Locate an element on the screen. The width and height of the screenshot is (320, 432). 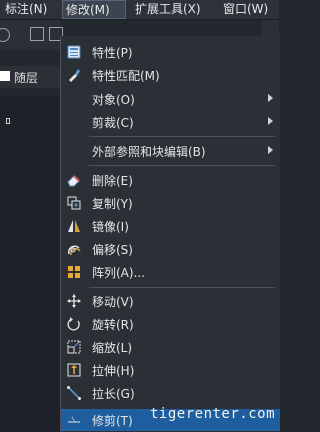
menu-item-label: 外部参照和块编辑(B) is located at coordinates (149, 152).